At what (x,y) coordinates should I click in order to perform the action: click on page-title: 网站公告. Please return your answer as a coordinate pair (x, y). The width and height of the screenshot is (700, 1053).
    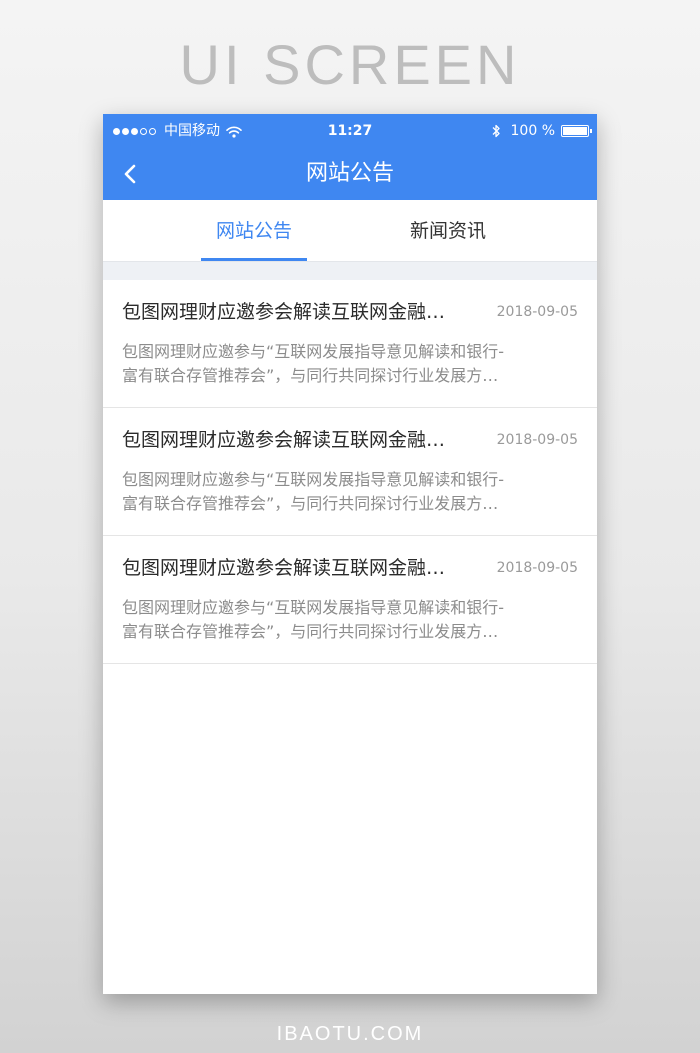
    Looking at the image, I should click on (349, 173).